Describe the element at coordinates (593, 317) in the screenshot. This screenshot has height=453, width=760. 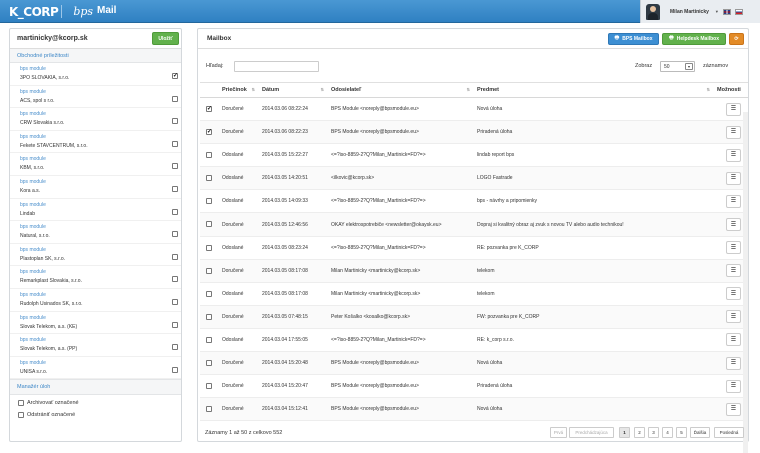
I see `row-subject: FW: pozvanka pre K_CORP` at that location.